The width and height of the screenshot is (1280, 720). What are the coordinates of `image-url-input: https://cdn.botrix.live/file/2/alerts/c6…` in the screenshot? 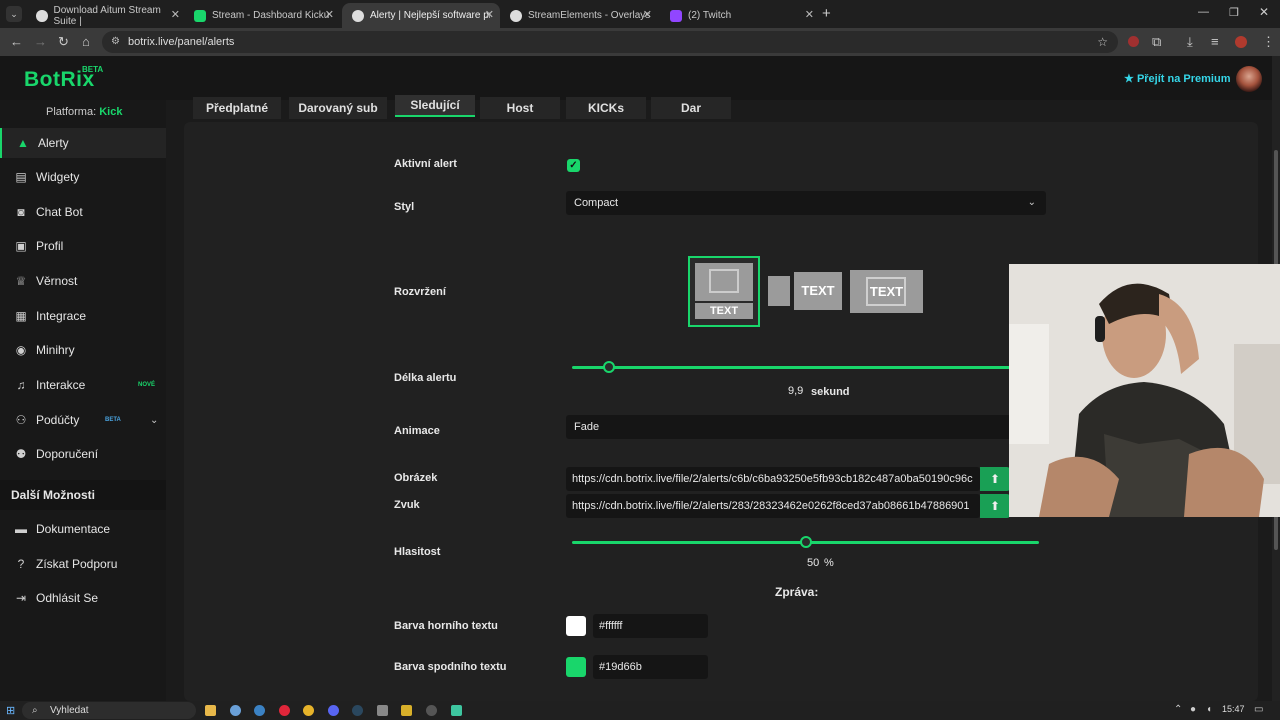 It's located at (773, 479).